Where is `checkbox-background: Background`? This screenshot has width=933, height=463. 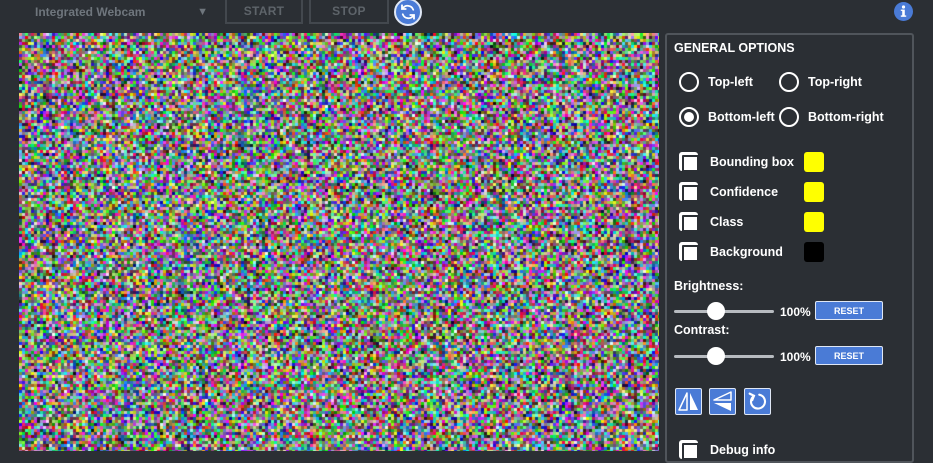
checkbox-background: Background is located at coordinates (731, 252).